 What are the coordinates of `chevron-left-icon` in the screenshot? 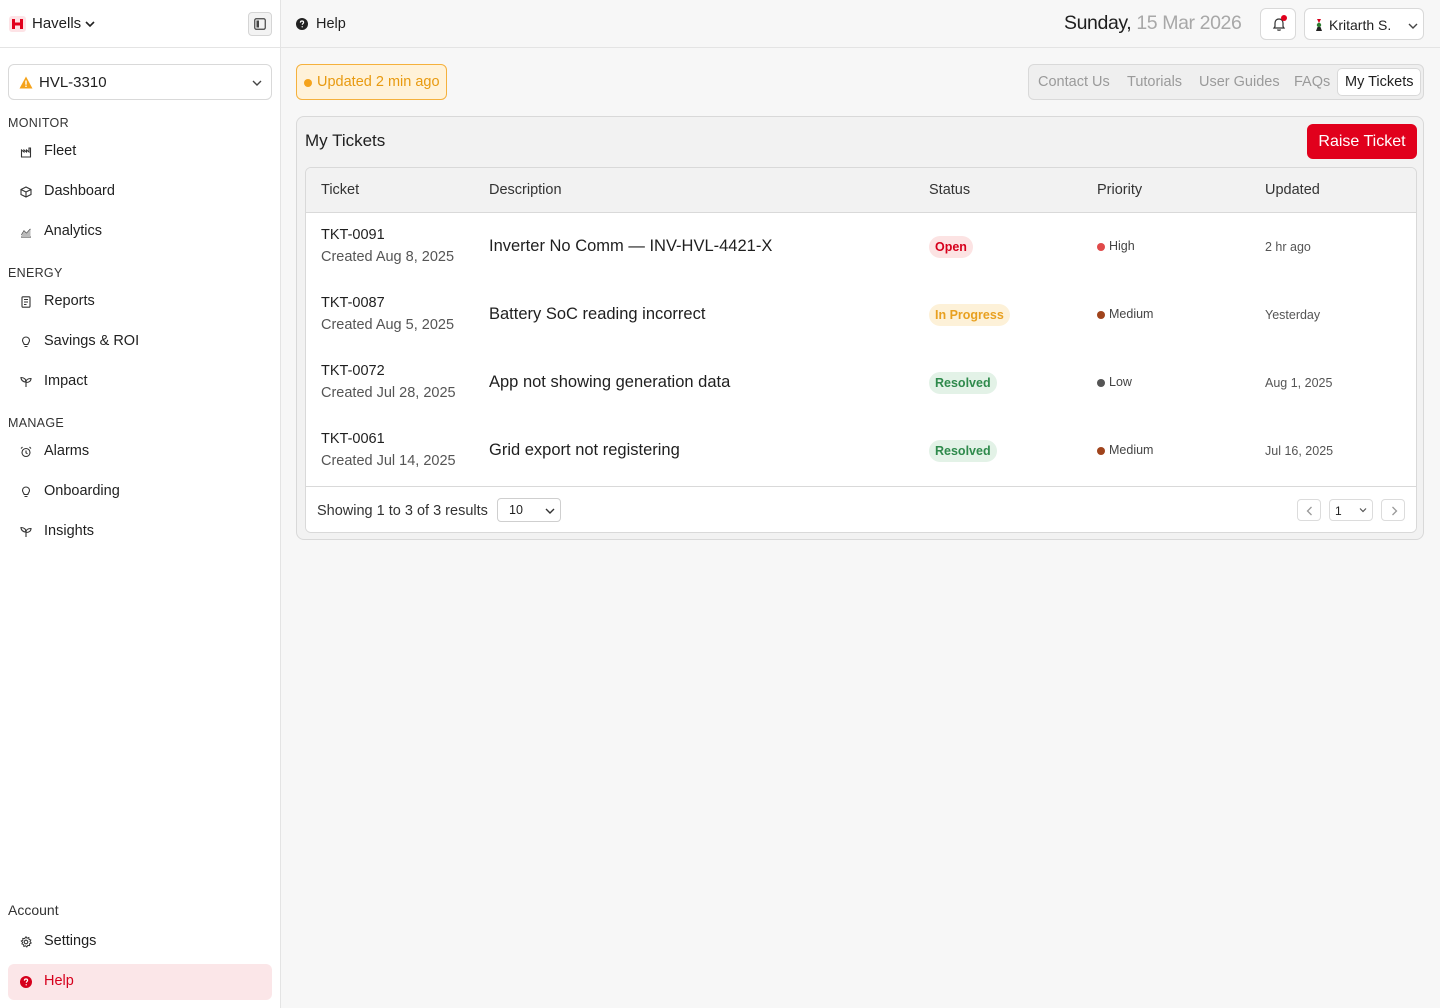 It's located at (1309, 511).